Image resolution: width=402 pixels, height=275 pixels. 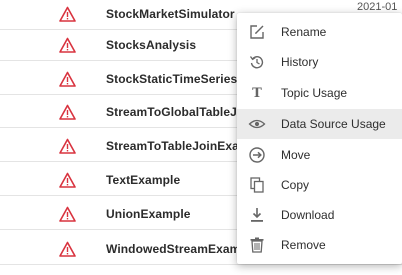 I want to click on trash-icon, so click(x=257, y=245).